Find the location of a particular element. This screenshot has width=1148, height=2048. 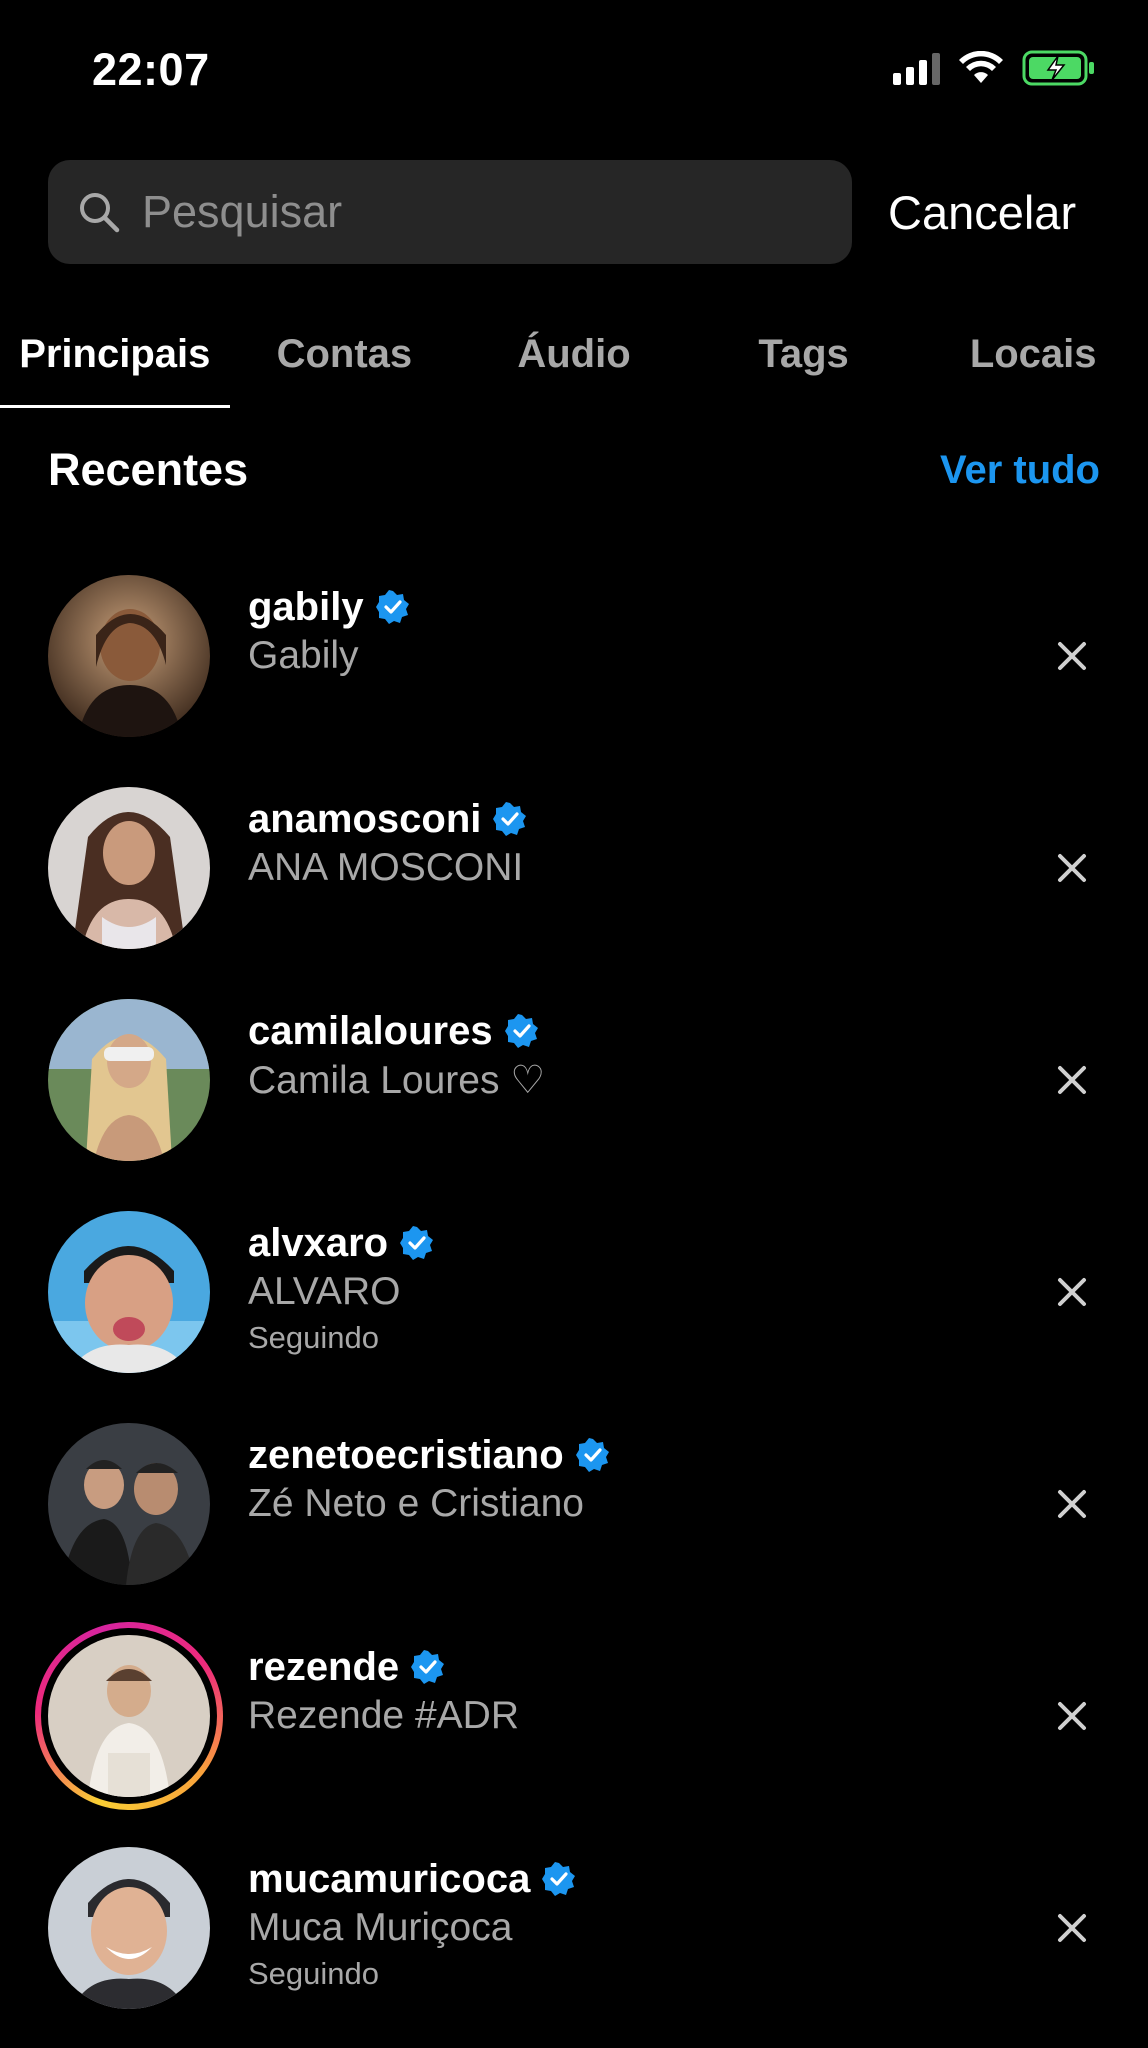

tab-tags: Tags is located at coordinates (804, 354).